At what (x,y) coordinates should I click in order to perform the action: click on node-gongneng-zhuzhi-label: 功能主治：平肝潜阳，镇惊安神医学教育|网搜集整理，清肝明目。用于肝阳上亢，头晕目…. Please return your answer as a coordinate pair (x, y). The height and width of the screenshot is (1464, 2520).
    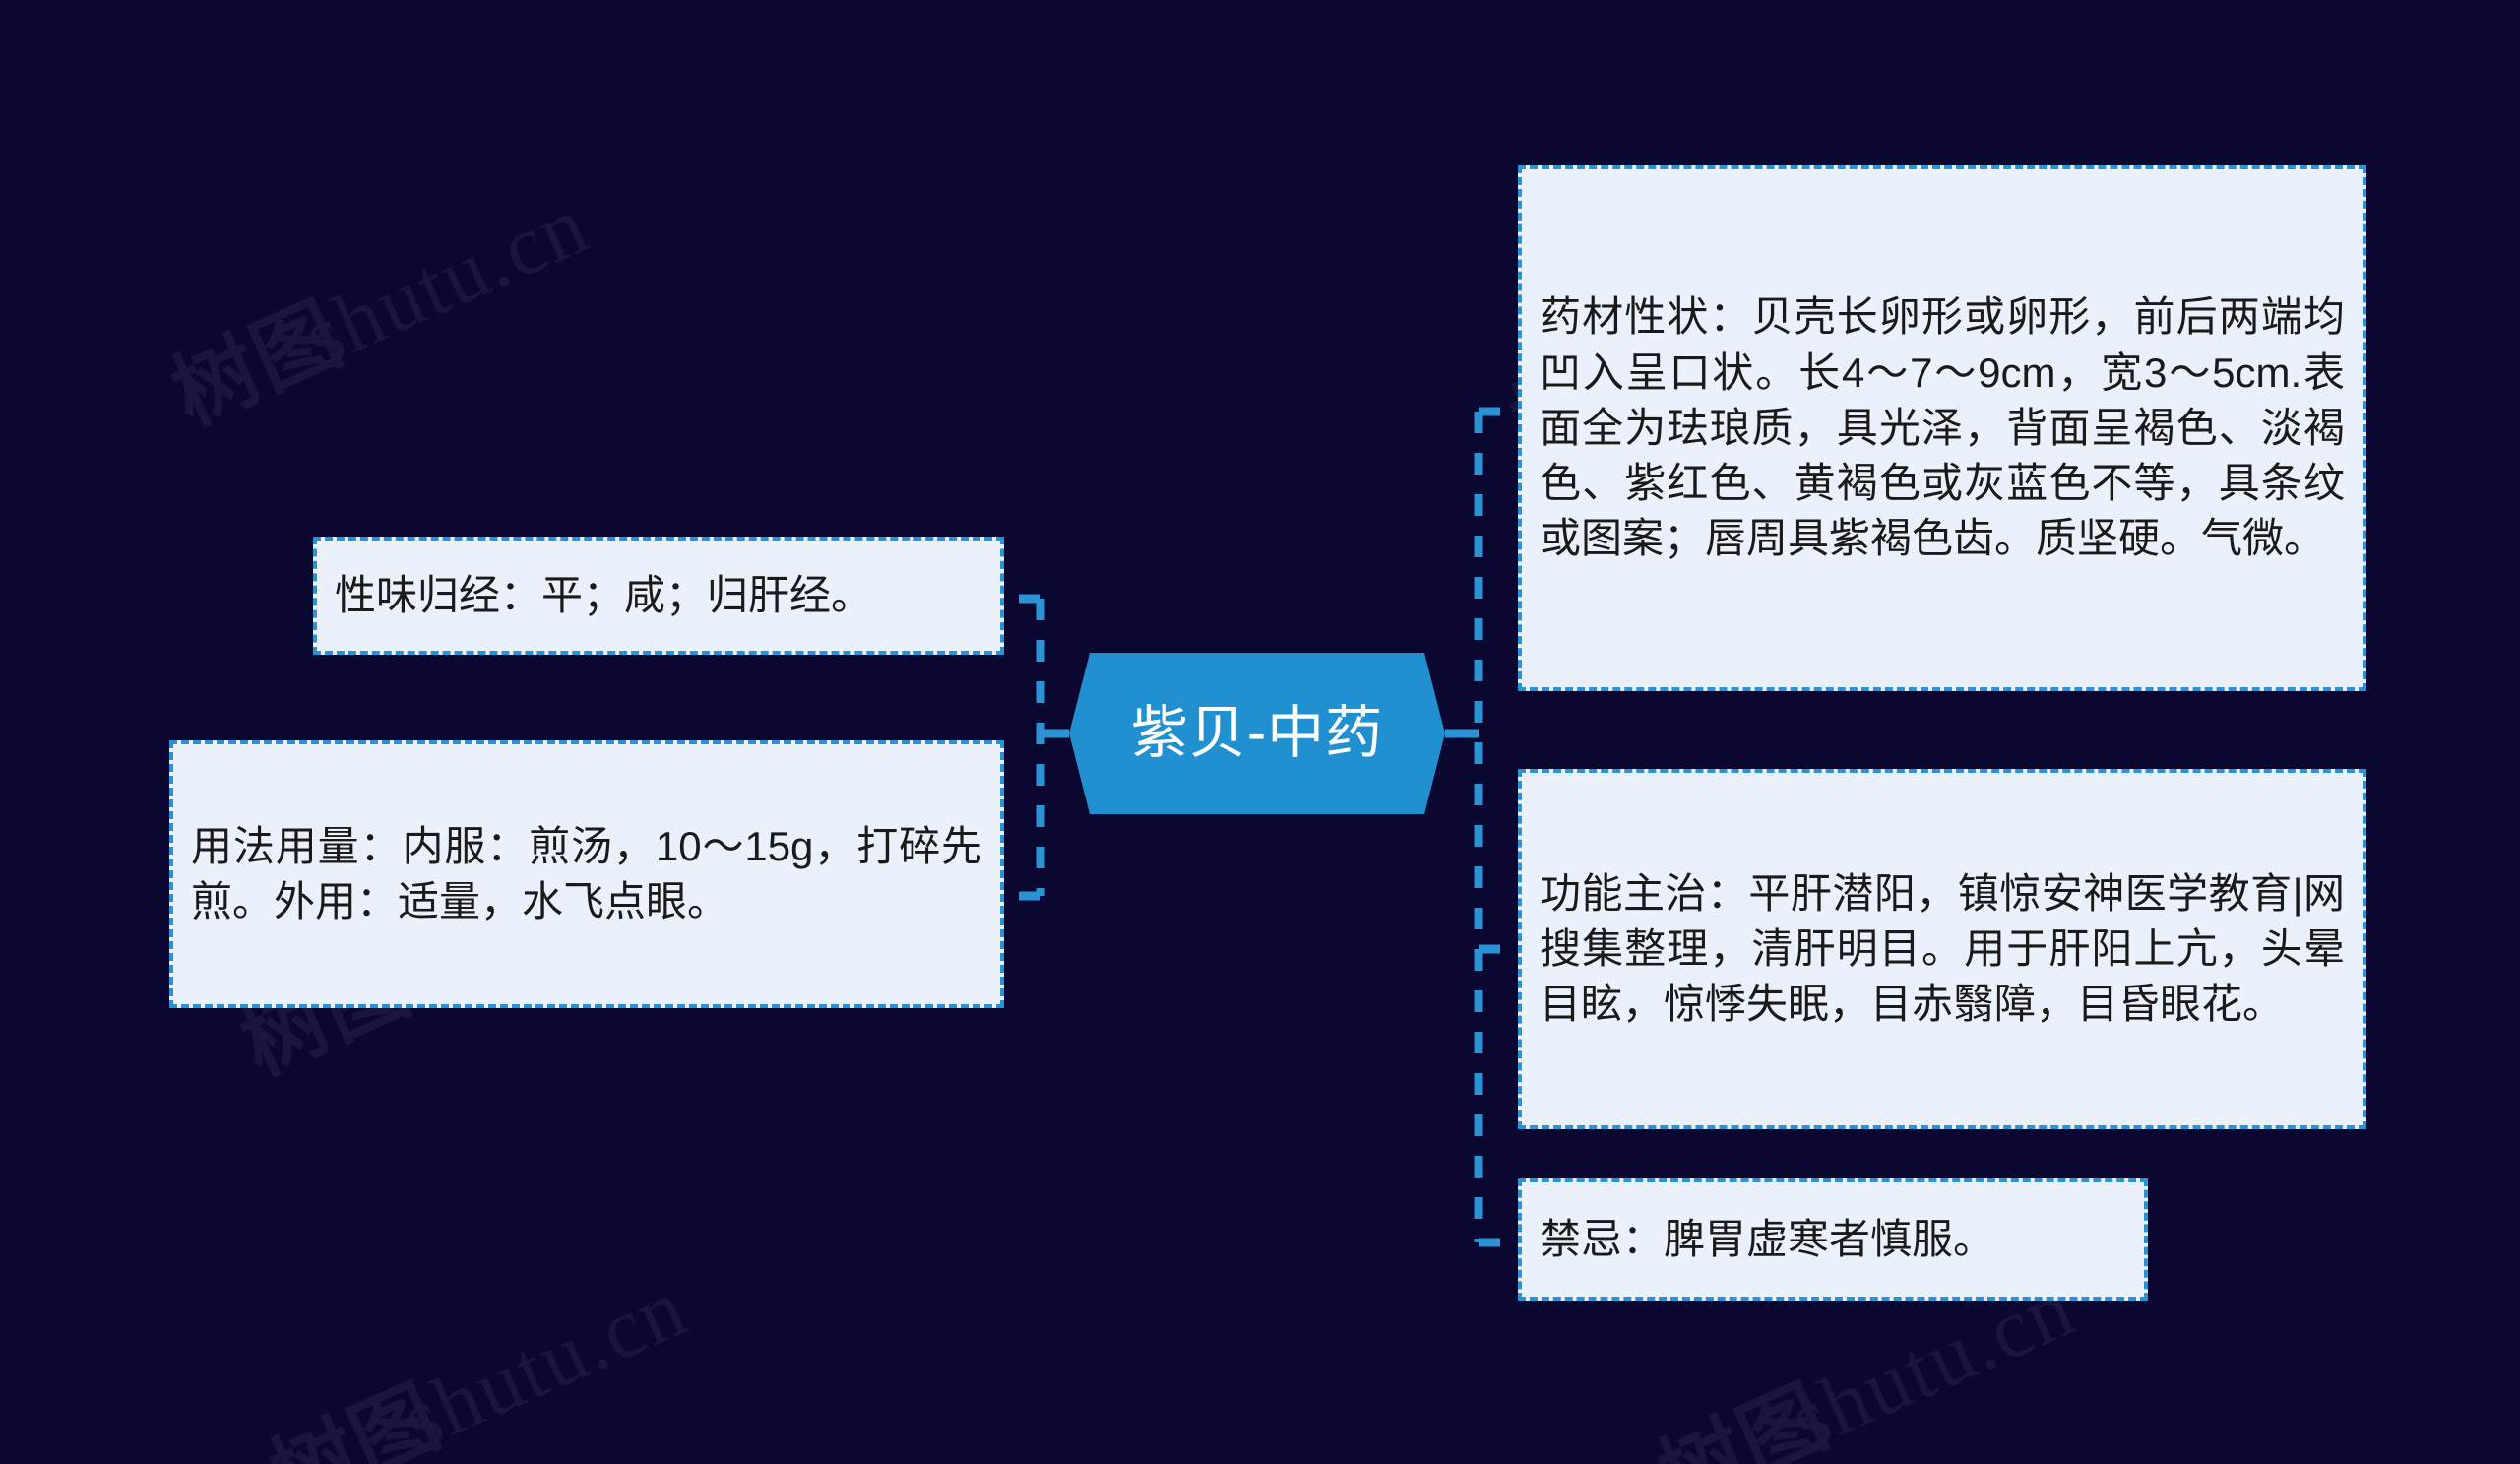
    Looking at the image, I should click on (1942, 949).